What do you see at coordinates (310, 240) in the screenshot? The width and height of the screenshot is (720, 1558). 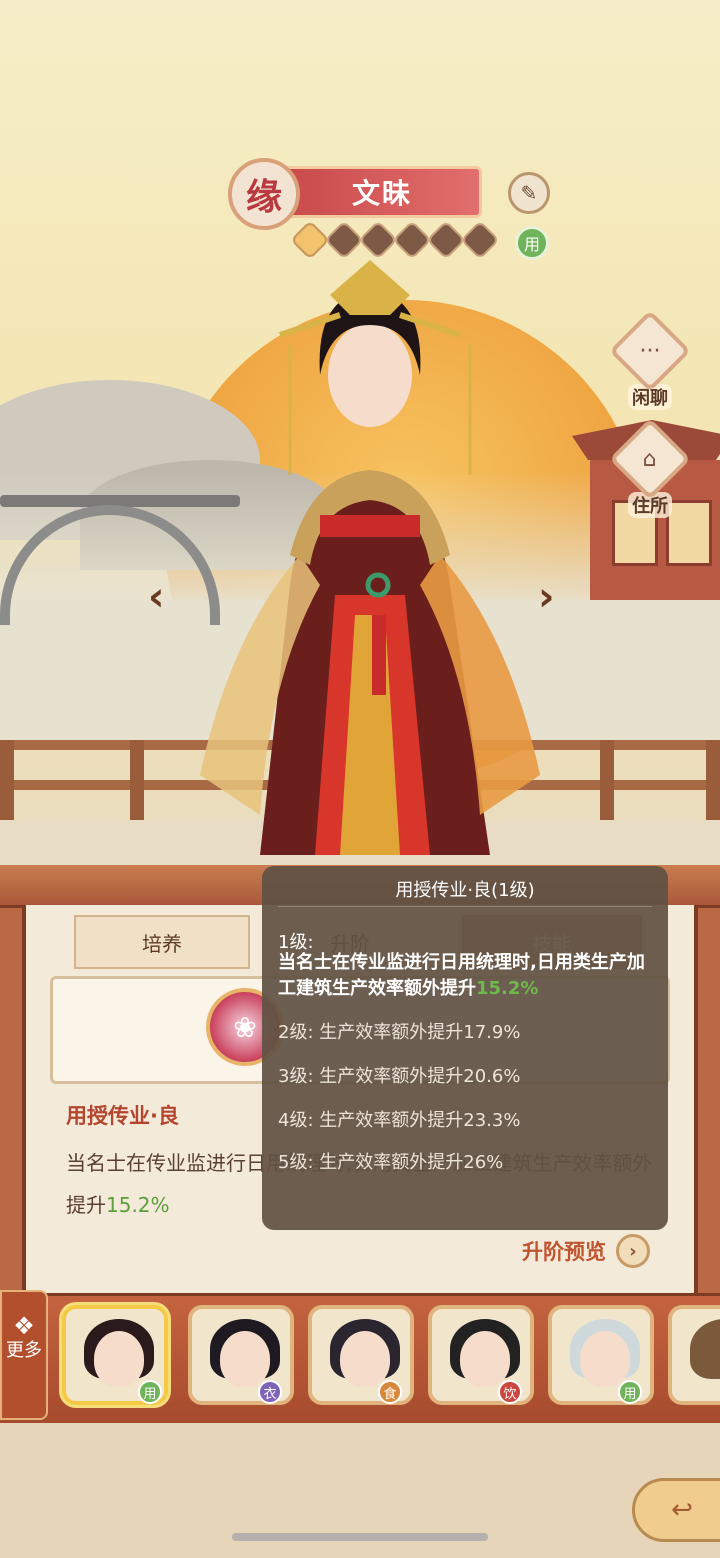 I see `star-filled-icon` at bounding box center [310, 240].